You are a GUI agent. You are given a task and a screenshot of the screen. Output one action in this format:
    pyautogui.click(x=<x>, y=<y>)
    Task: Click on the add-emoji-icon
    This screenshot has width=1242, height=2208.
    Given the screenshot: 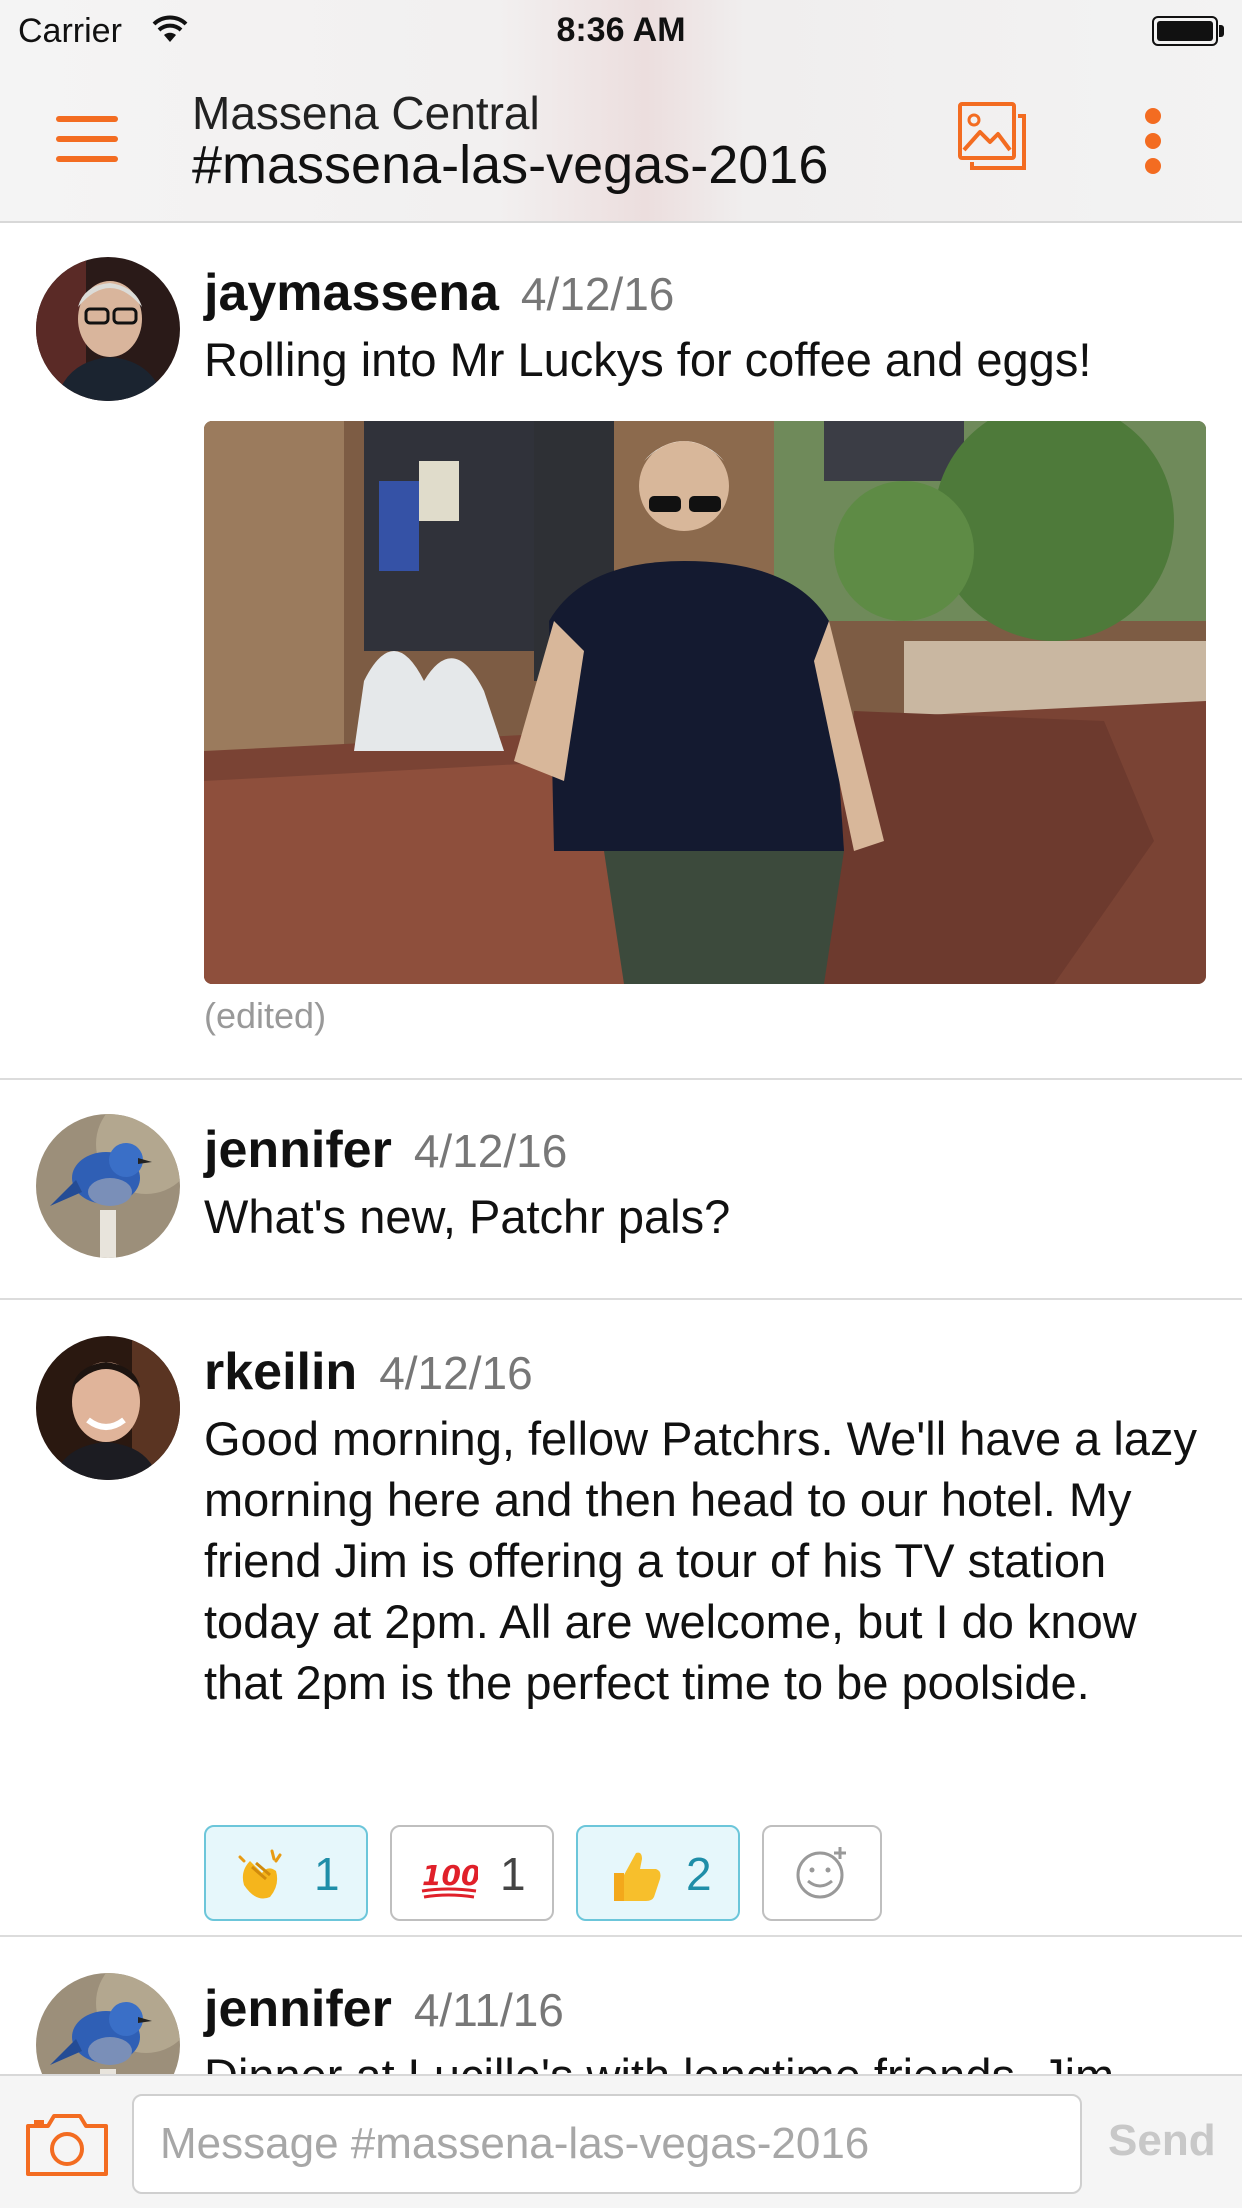 What is the action you would take?
    pyautogui.click(x=821, y=1873)
    